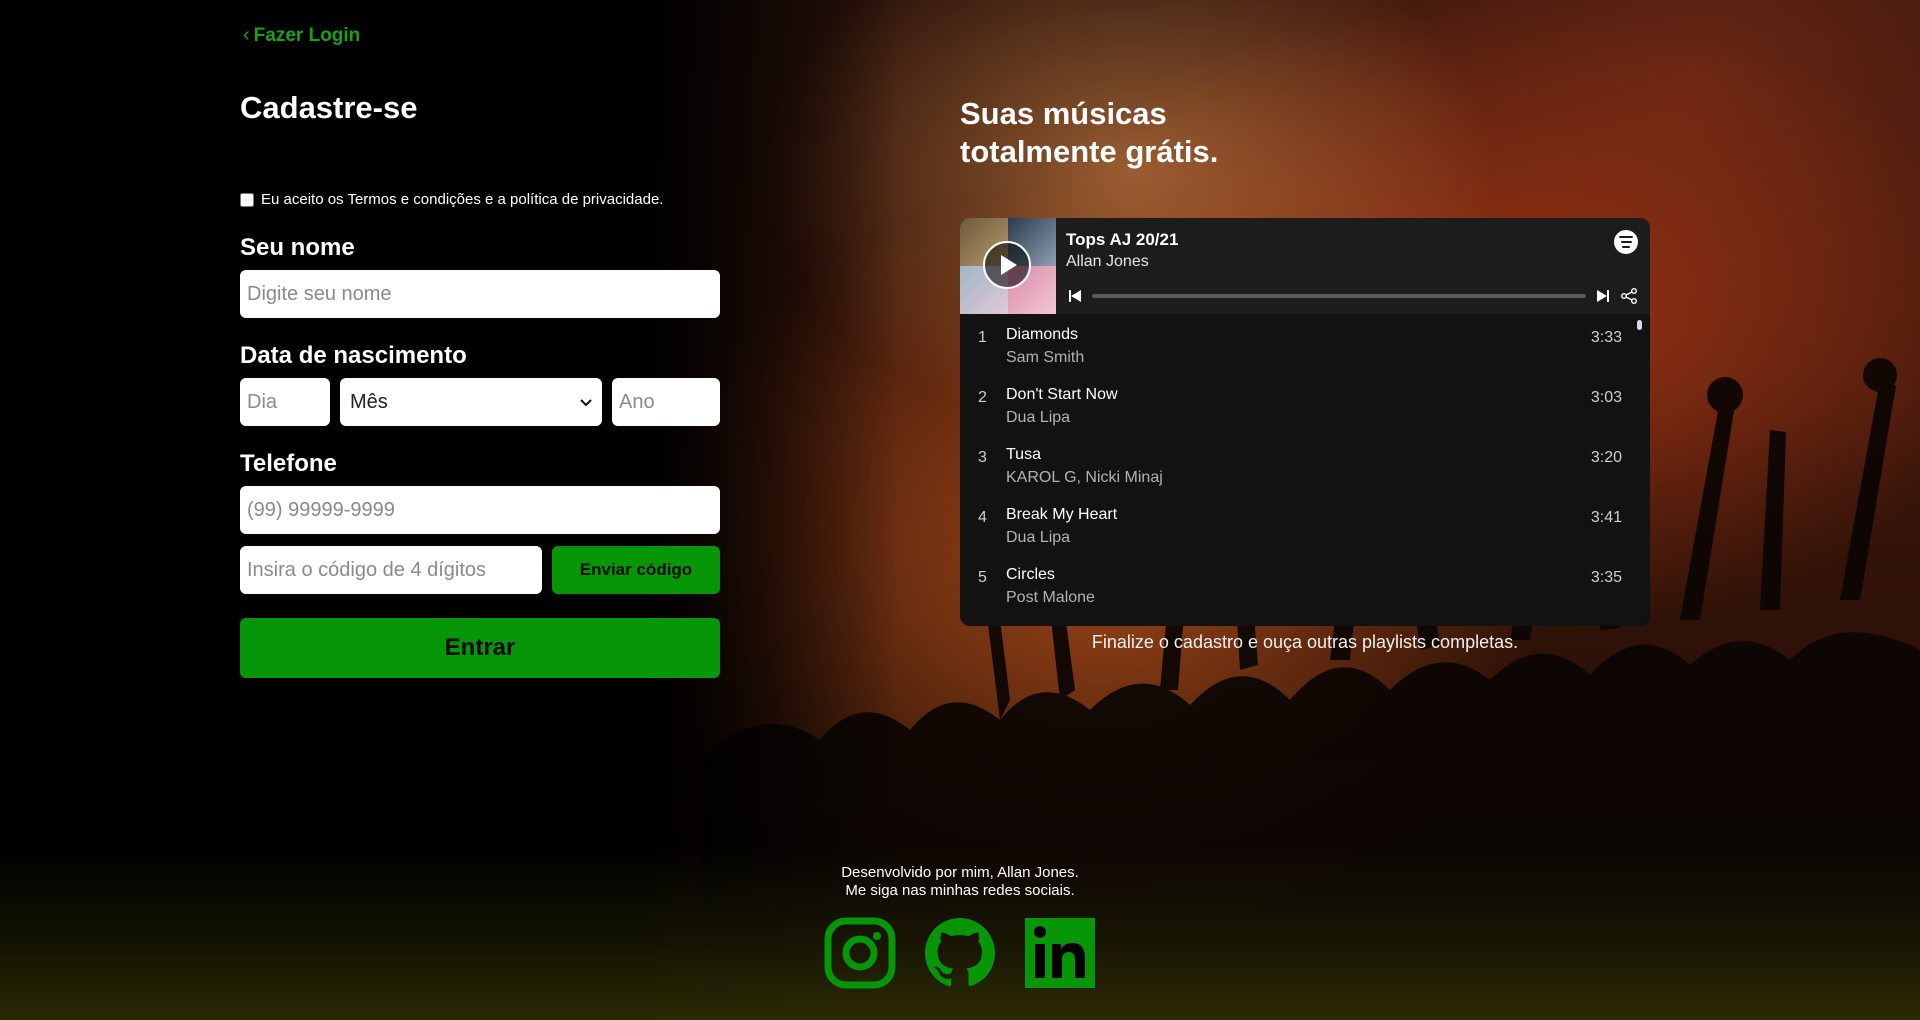  I want to click on instagram-icon, so click(860, 953).